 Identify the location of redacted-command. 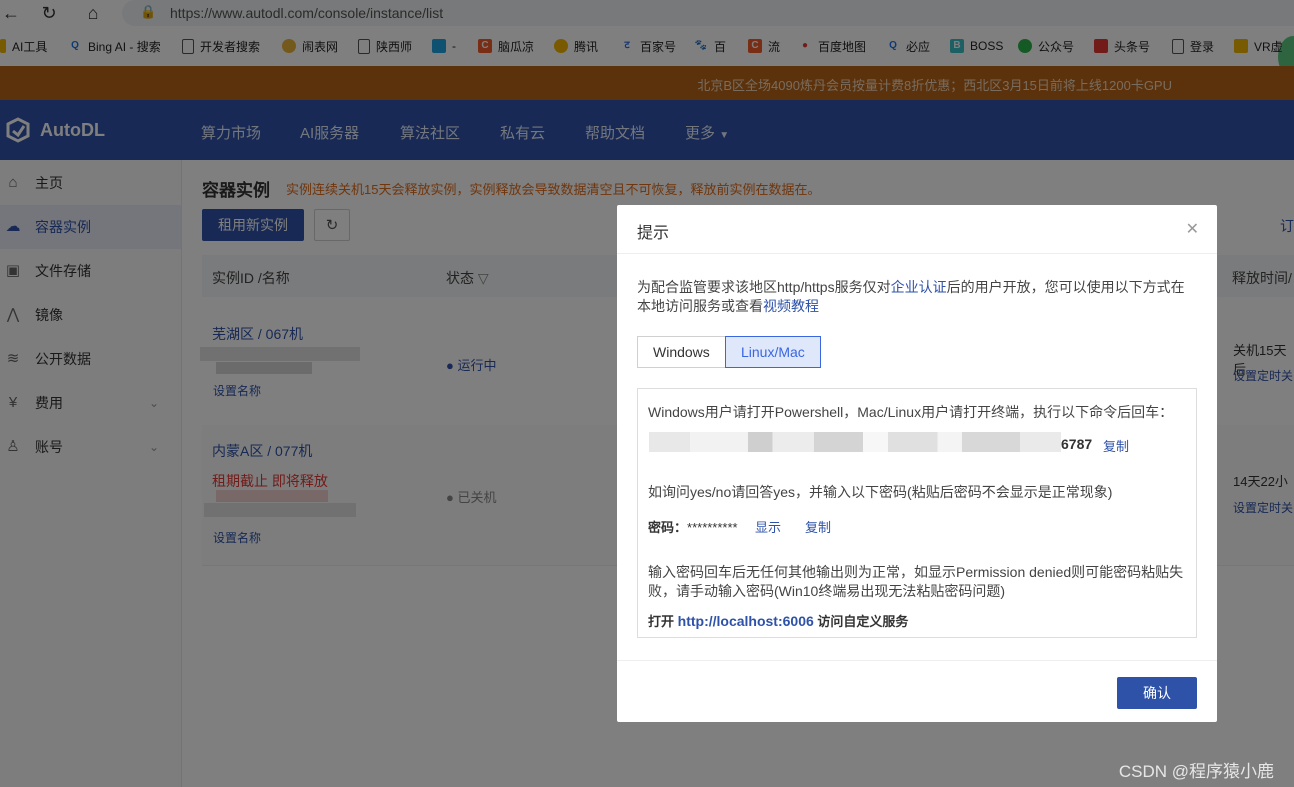
(855, 442).